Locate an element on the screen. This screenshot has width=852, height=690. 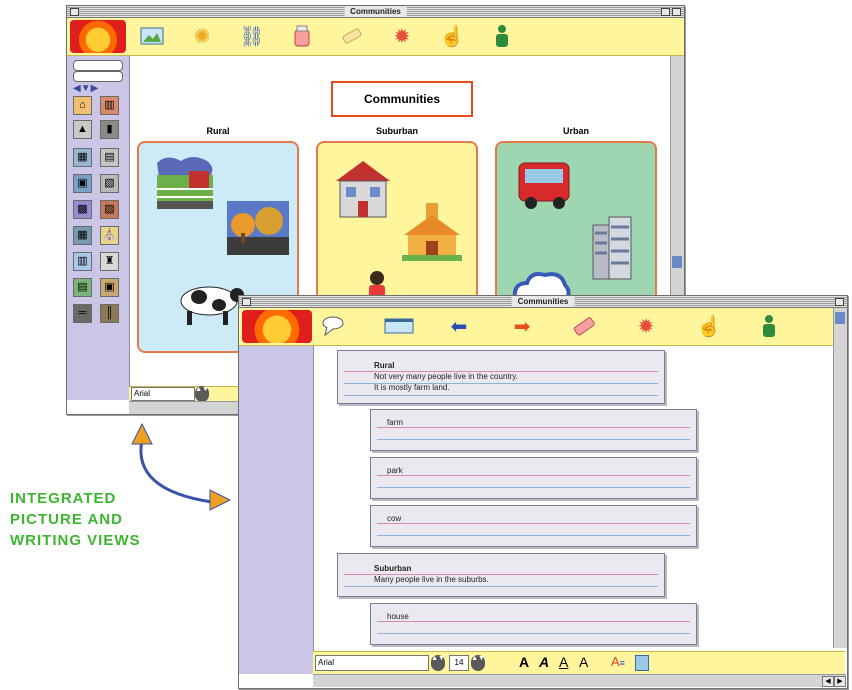
italic-style-button: A is located at coordinates (544, 662).